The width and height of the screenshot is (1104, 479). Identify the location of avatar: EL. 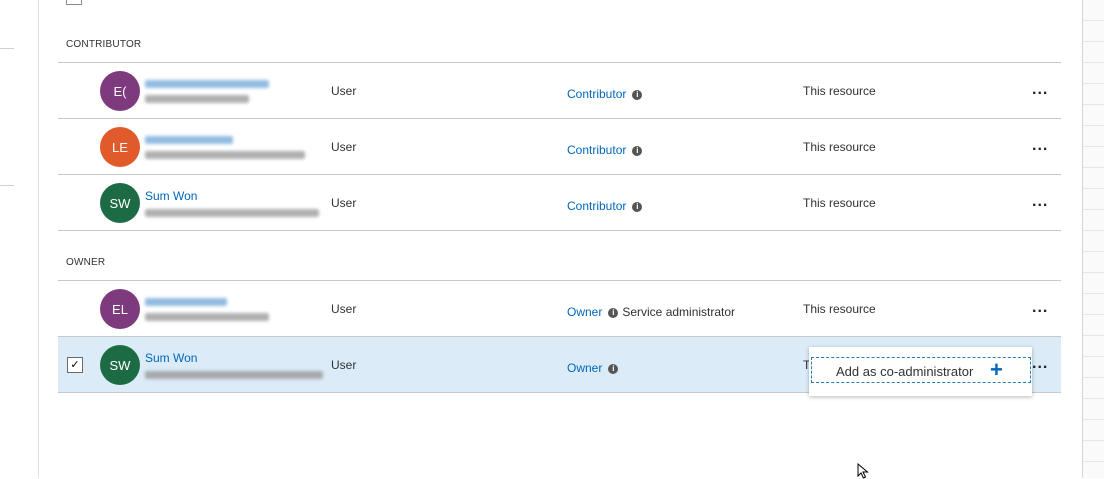
(120, 309).